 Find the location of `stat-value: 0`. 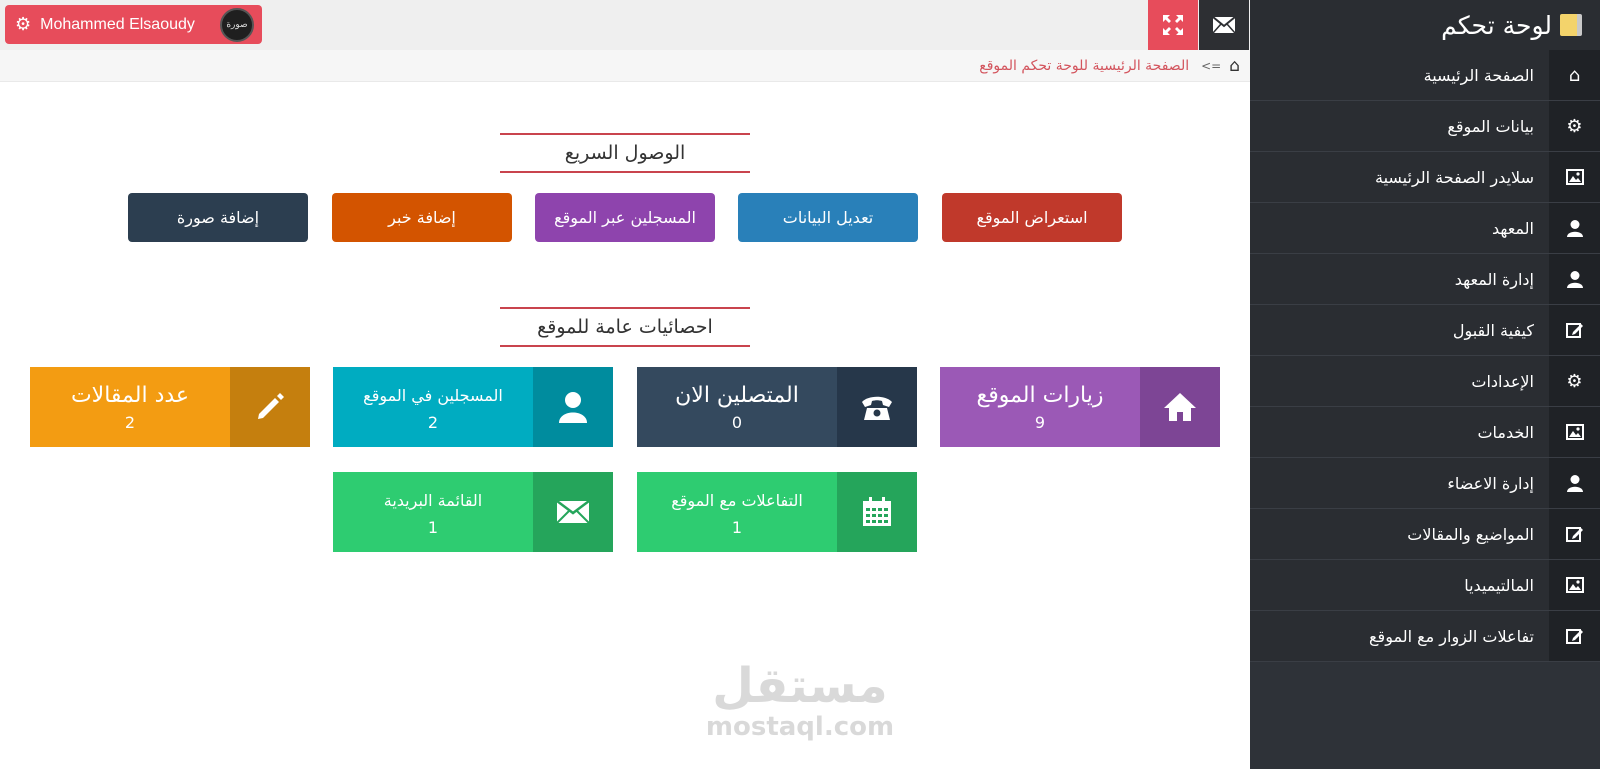

stat-value: 0 is located at coordinates (737, 422).